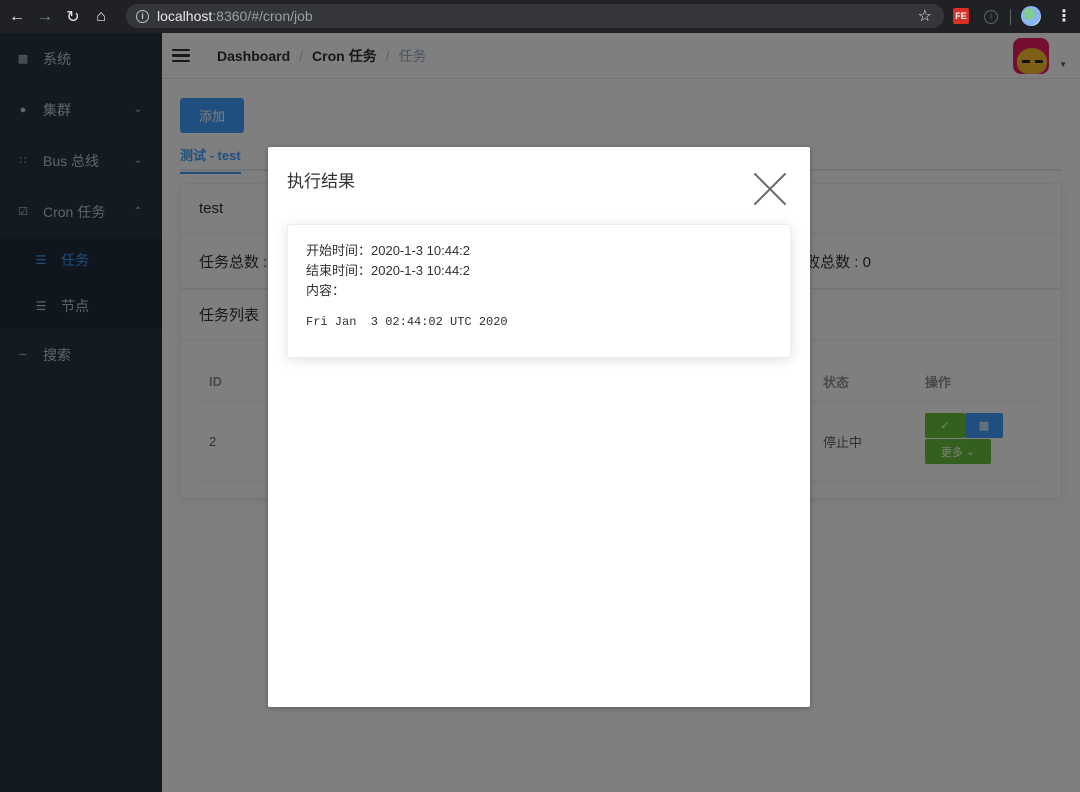  Describe the element at coordinates (185, 16) in the screenshot. I see `url-host: localhost` at that location.